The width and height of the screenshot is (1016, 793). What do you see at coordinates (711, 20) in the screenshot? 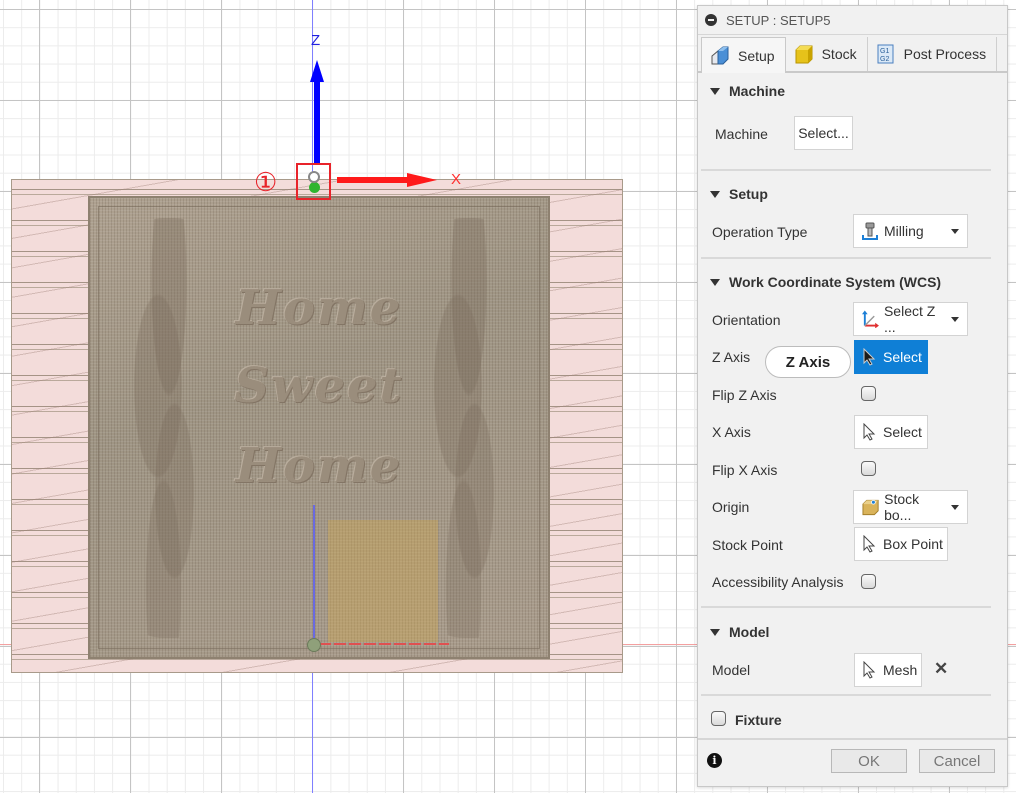
I see `collapse-dialog-icon` at bounding box center [711, 20].